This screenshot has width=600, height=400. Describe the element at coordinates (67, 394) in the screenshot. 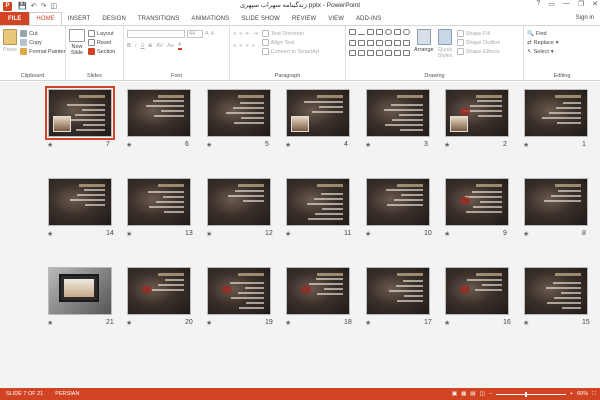

I see `language-indicator: PERSIAN` at that location.